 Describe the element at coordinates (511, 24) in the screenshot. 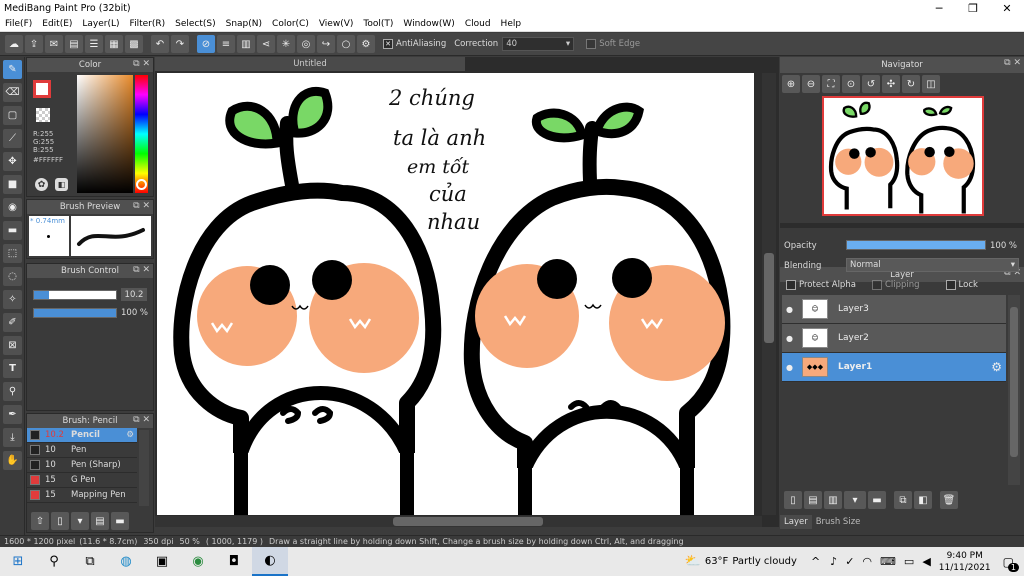

I see `menu-help: Help` at that location.